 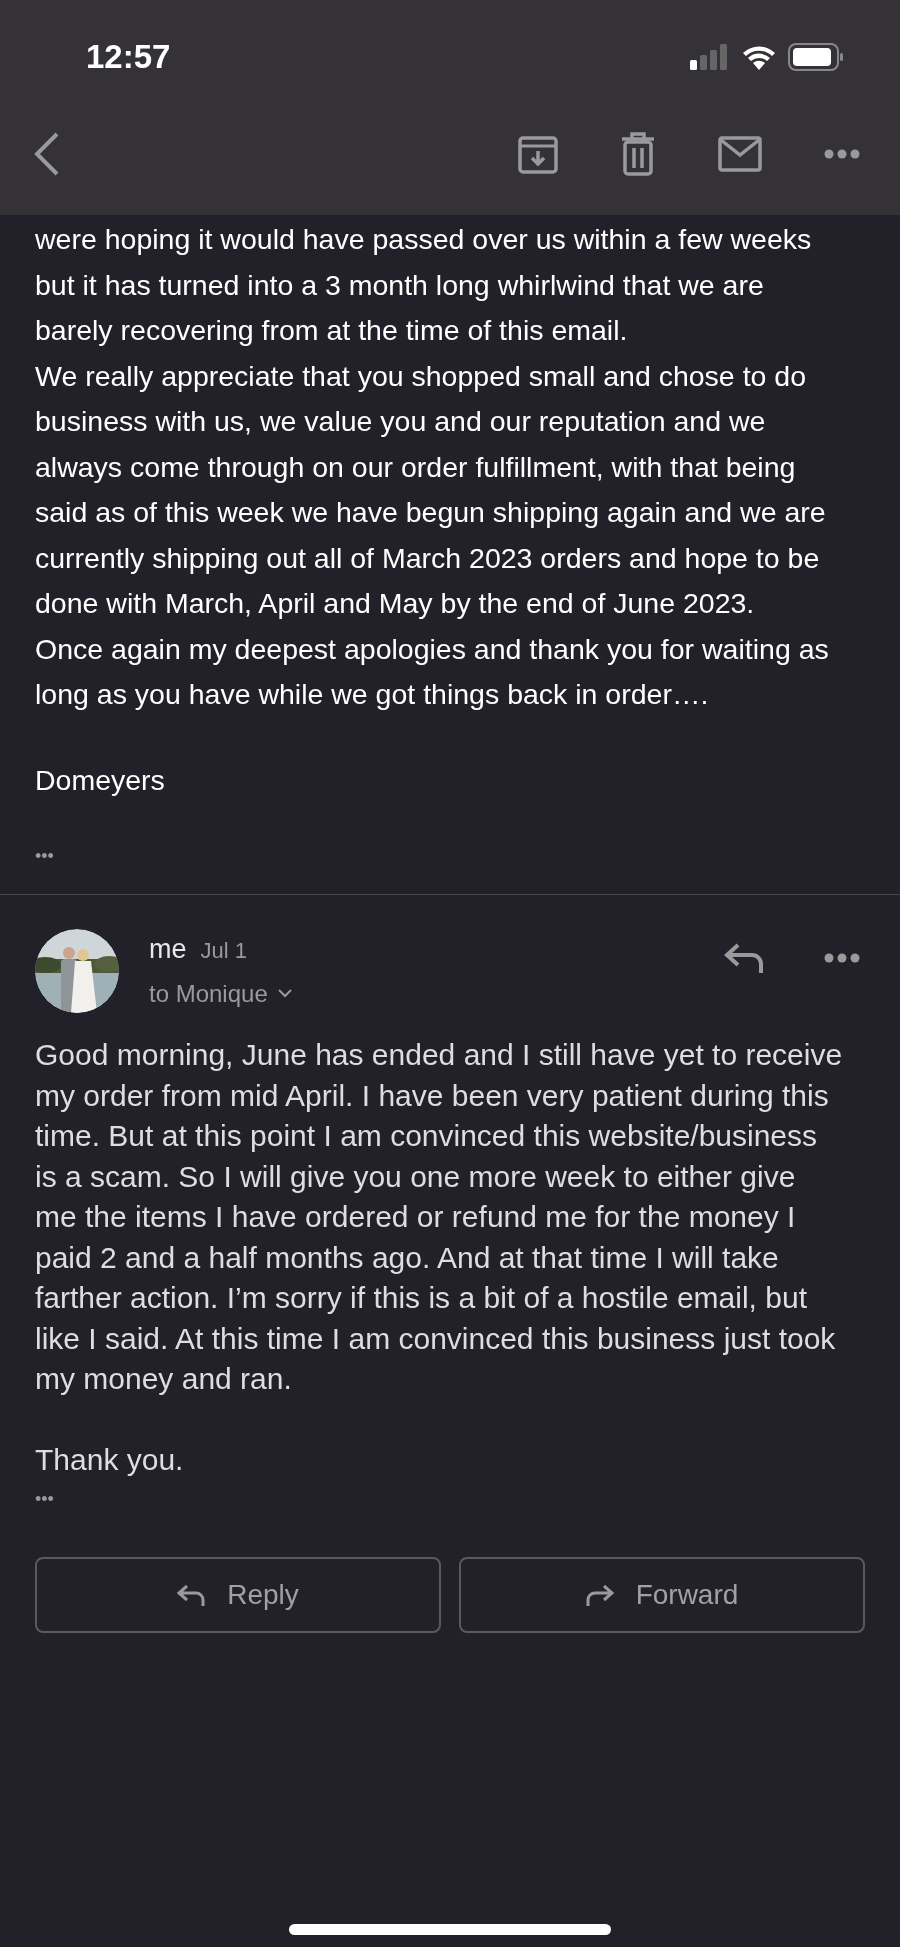 What do you see at coordinates (424, 285) in the screenshot?
I see `message-paragraph: were hoping it would have passed over us within a few weeks but it has turned into a 3 month long whirlwind that we are barely recovering from at the time of this email.` at bounding box center [424, 285].